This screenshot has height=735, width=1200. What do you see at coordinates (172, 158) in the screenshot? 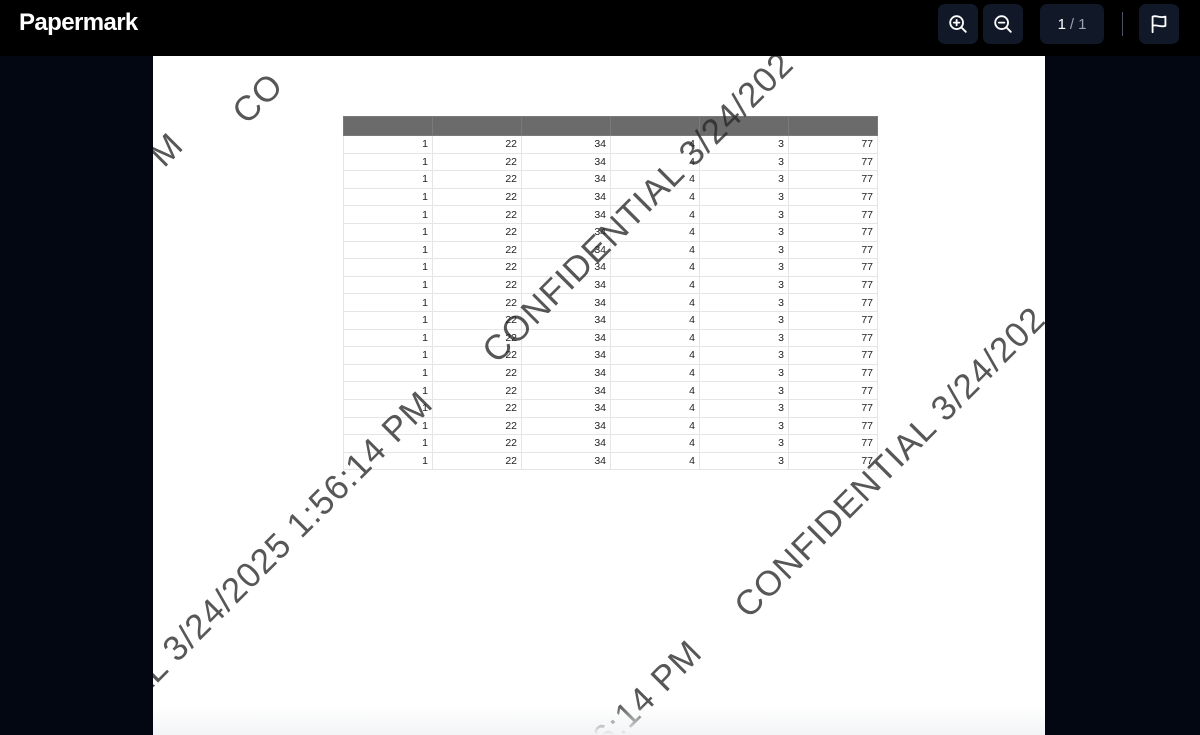
I see `watermark-text: PM` at bounding box center [172, 158].